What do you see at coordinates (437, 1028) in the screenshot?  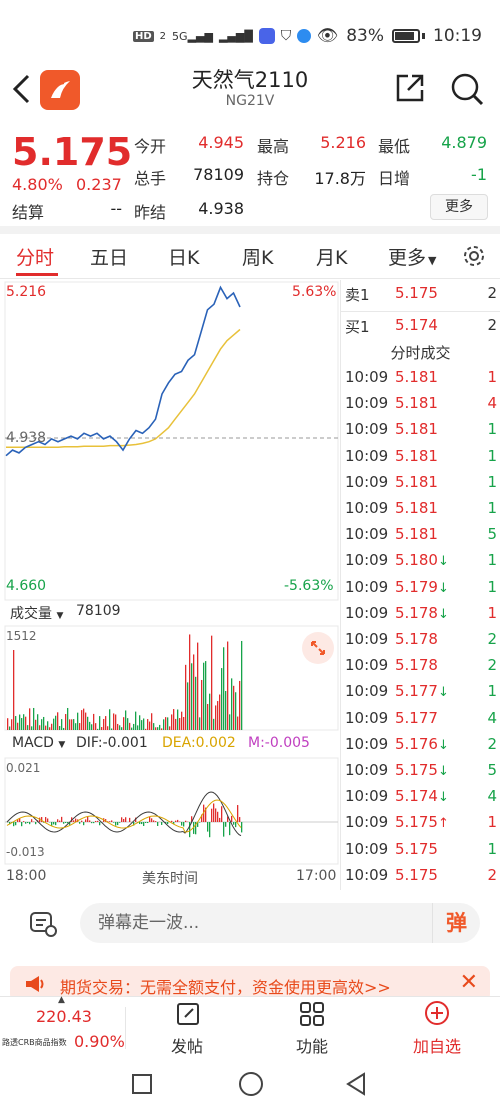 I see `nav-add-watchlist: 加自选` at bounding box center [437, 1028].